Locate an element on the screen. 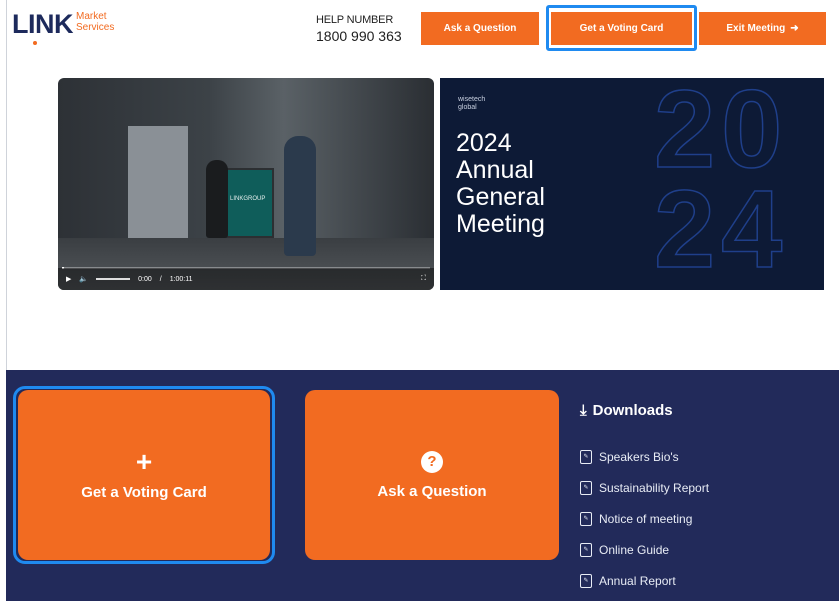  download-label: Speakers Bio's is located at coordinates (639, 456).